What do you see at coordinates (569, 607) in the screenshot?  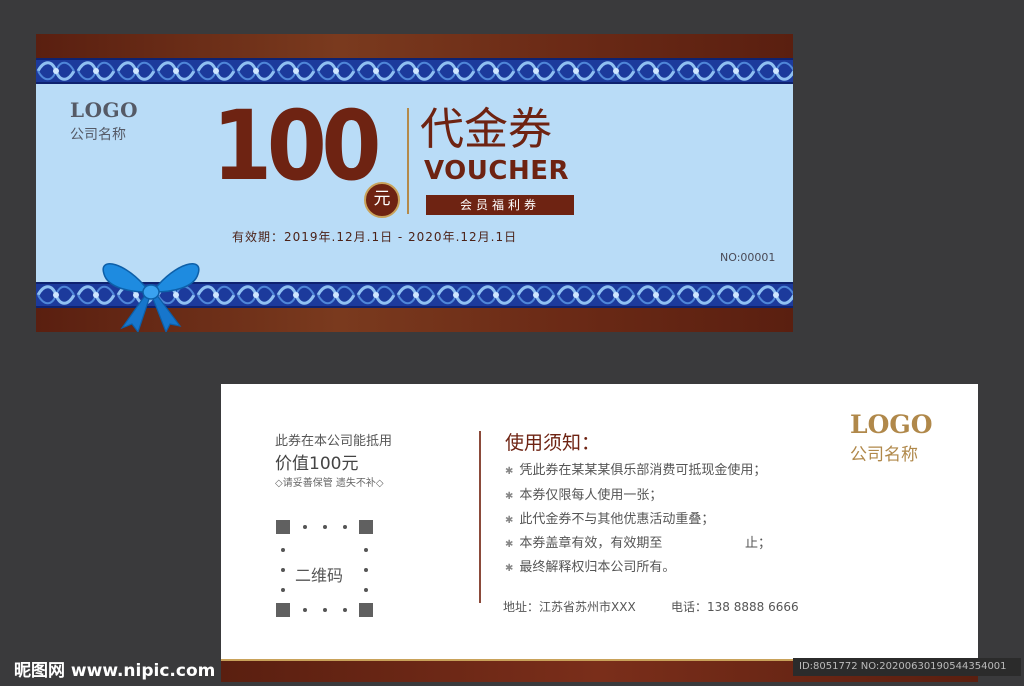 I see `address: 地址：江苏省苏州市XXX` at bounding box center [569, 607].